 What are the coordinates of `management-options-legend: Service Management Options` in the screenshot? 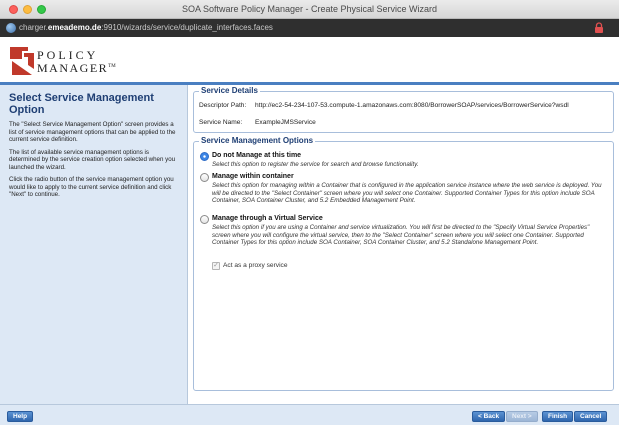 It's located at (257, 140).